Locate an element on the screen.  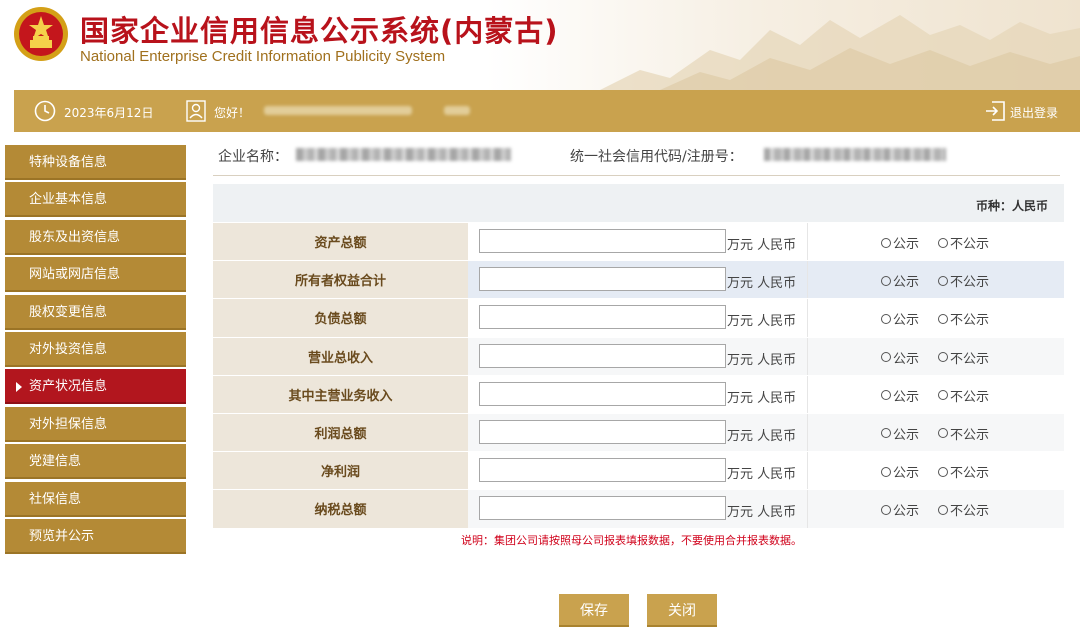
sidebar-item-preview-publish: 预览并公示 is located at coordinates (95, 536).